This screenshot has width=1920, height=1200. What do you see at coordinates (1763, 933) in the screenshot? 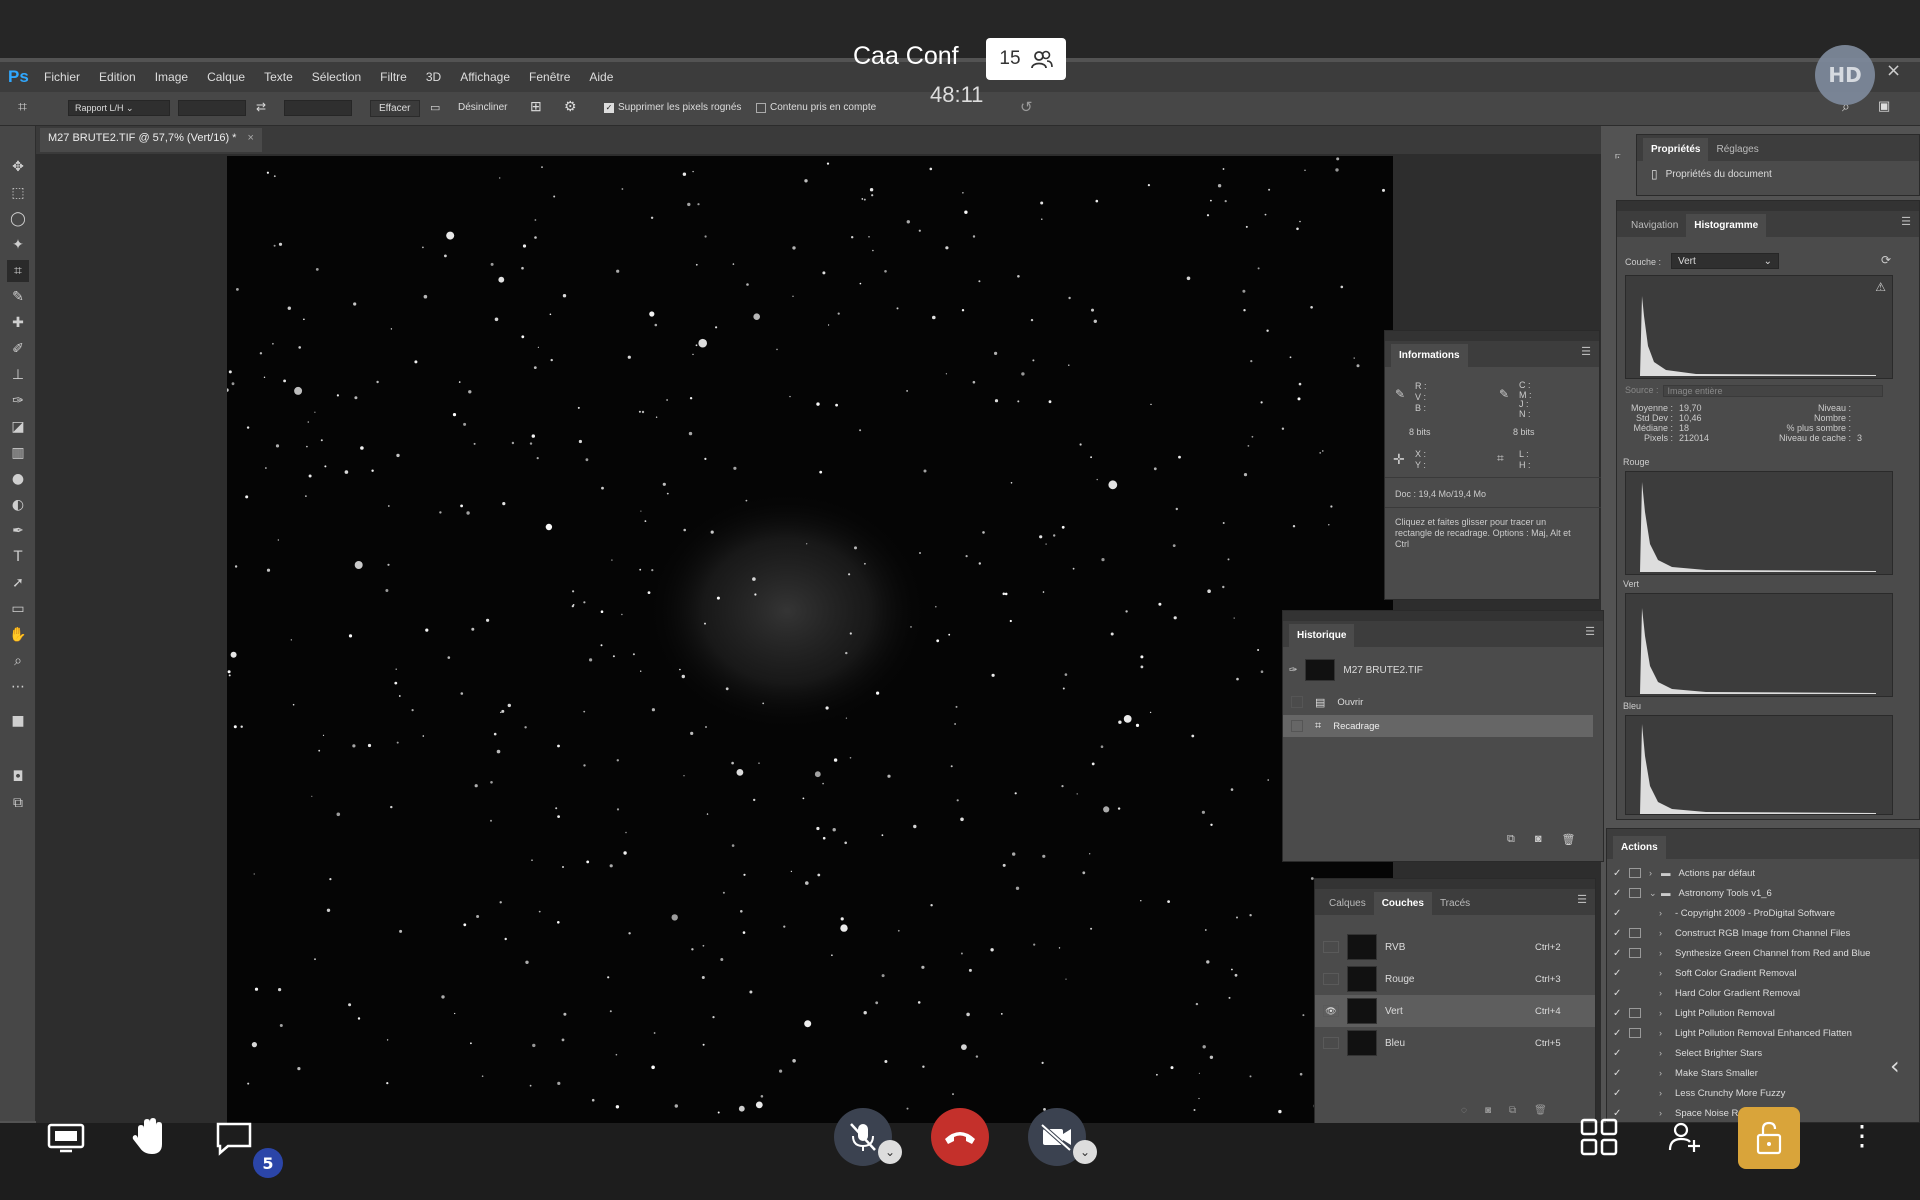
I see `action-row: ✓ › Construct RGB Image from Channel Files` at bounding box center [1763, 933].